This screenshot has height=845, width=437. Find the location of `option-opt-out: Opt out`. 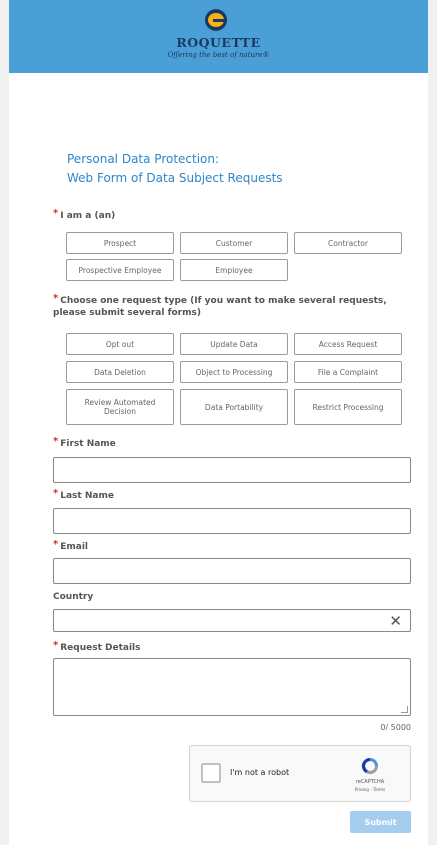

option-opt-out: Opt out is located at coordinates (120, 344).